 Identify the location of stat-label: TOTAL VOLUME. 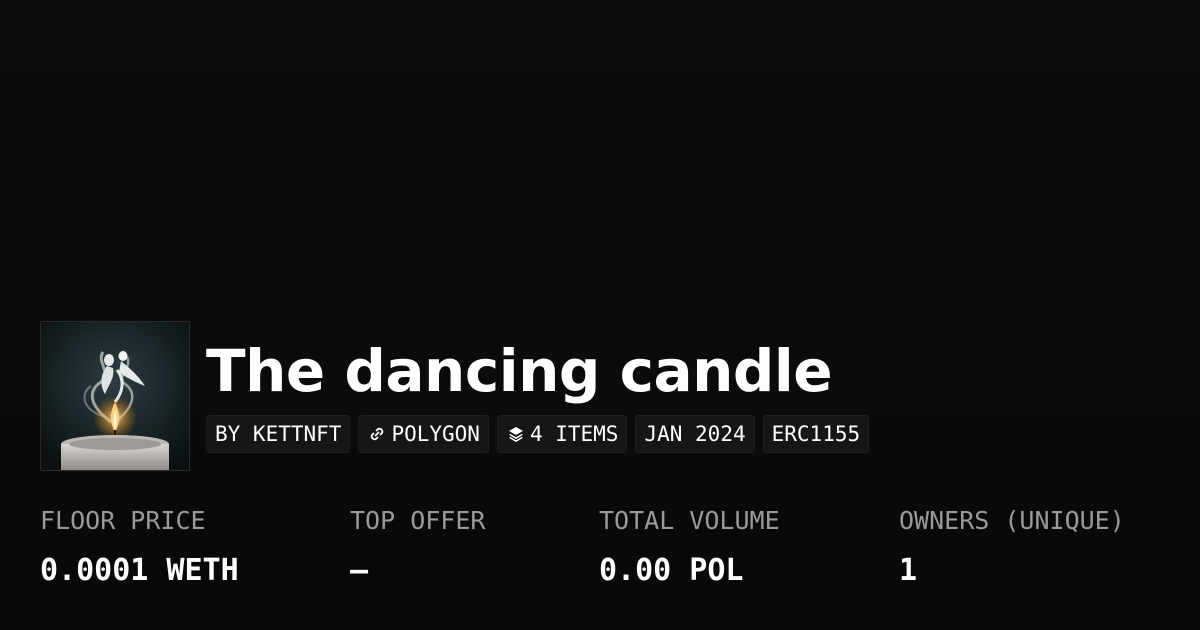
(689, 520).